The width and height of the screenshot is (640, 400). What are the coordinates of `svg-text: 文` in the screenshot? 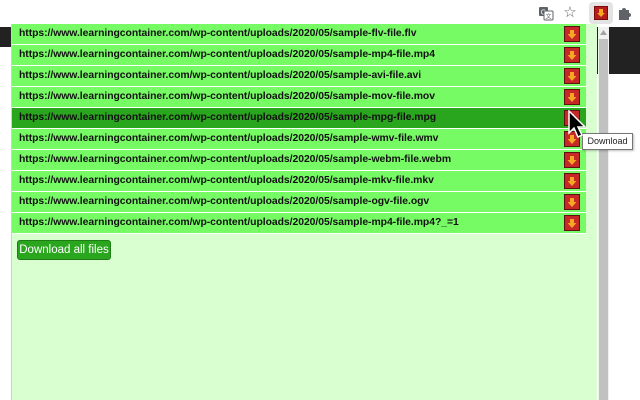 It's located at (548, 17).